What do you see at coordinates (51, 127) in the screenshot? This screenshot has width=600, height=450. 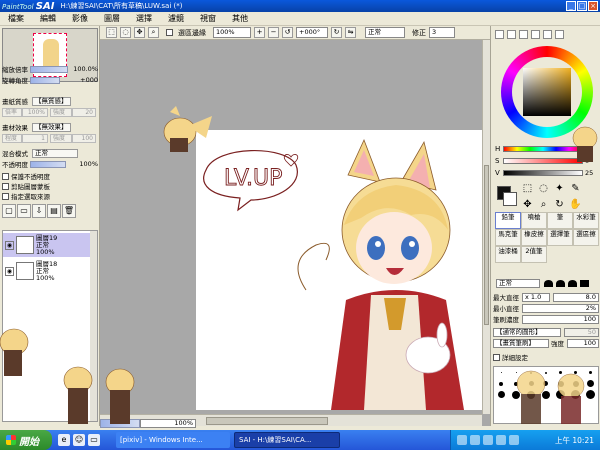 I see `effect-select: 【無效果】` at bounding box center [51, 127].